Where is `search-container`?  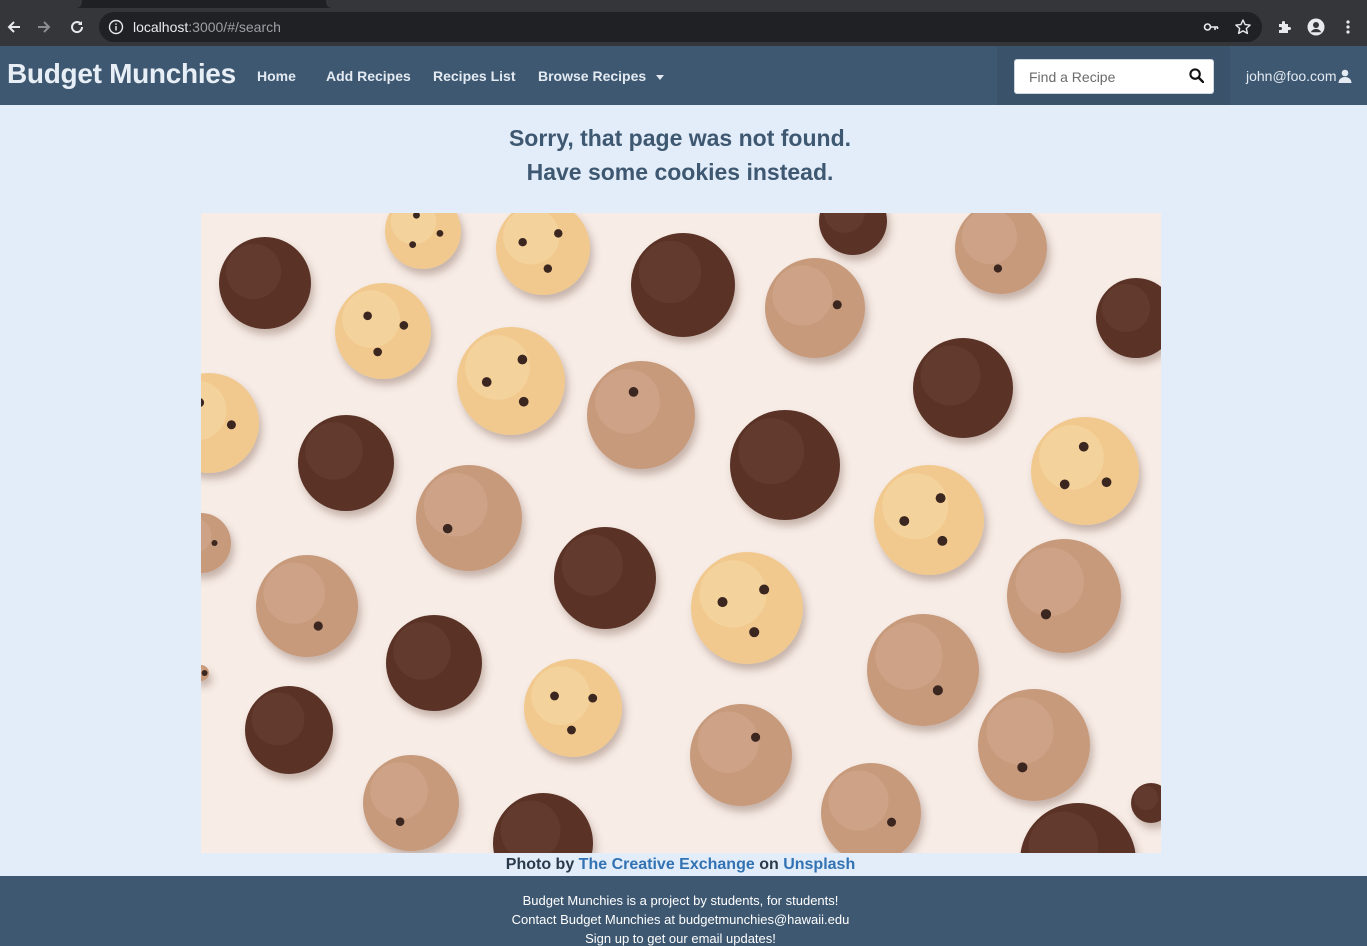 search-container is located at coordinates (1113, 75).